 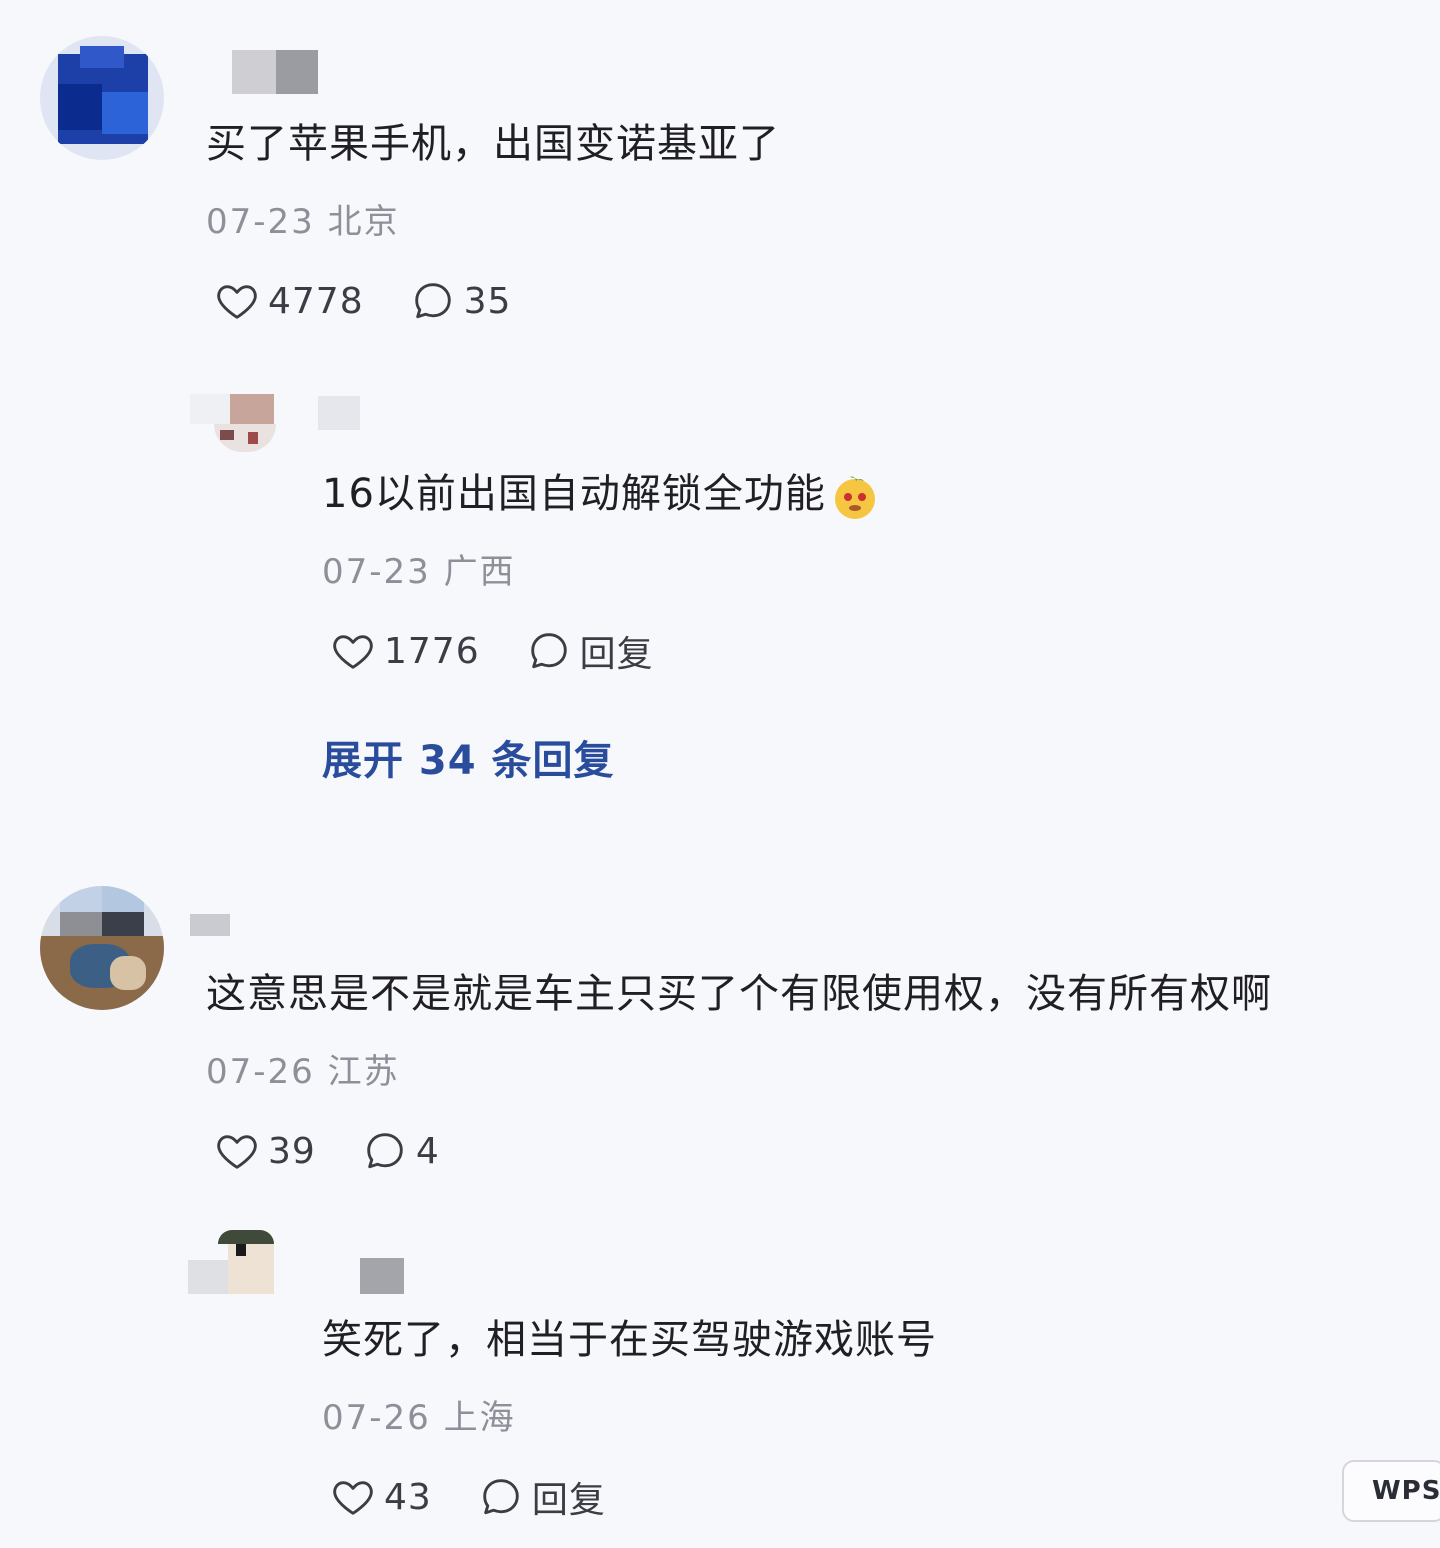 I want to click on reply-text-content: 16以前出国自动解锁全功能, so click(x=574, y=494).